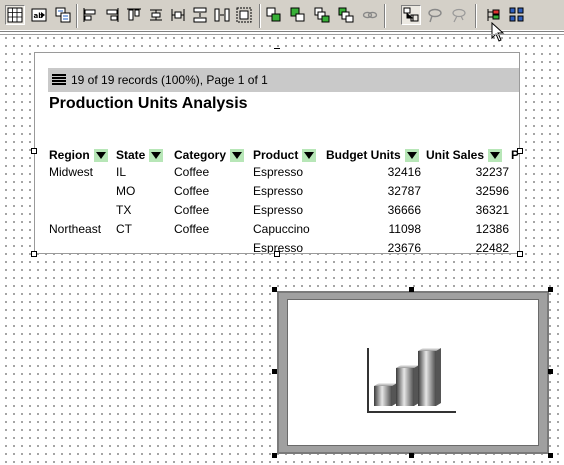  What do you see at coordinates (520, 151) in the screenshot?
I see `resize-handle-right` at bounding box center [520, 151].